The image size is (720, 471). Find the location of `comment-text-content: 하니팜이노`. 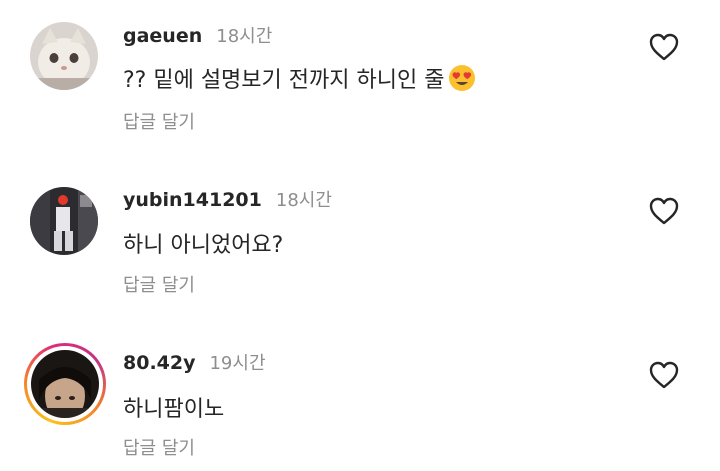

comment-text-content: 하니팜이노 is located at coordinates (174, 409).